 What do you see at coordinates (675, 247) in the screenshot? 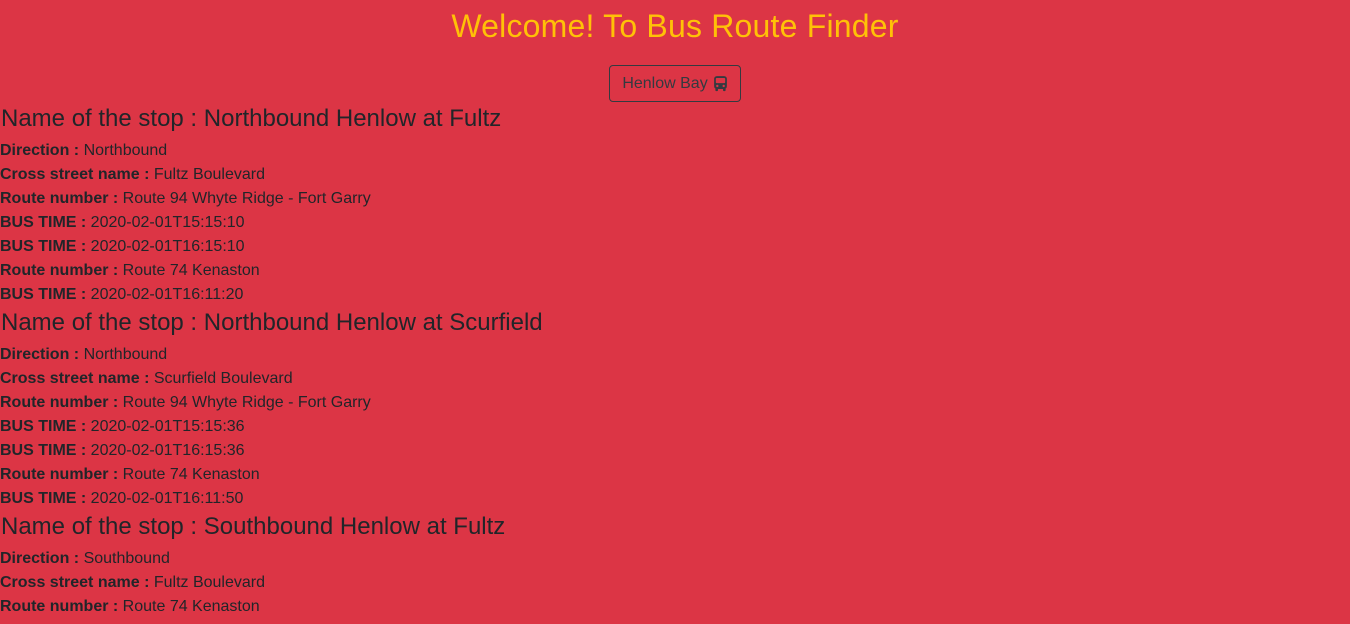
I see `bus-time: BUS TIME : 2020-02-01T16:15:10` at bounding box center [675, 247].